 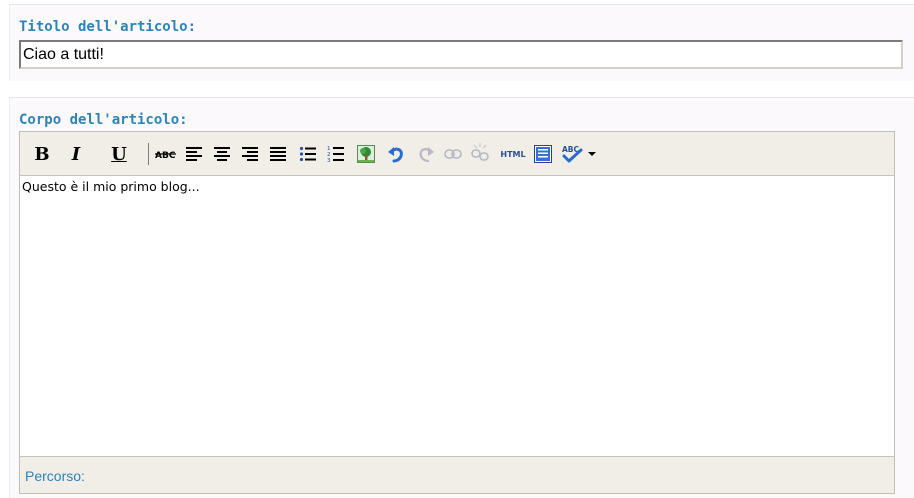 I want to click on align-justify-icon, so click(x=278, y=154).